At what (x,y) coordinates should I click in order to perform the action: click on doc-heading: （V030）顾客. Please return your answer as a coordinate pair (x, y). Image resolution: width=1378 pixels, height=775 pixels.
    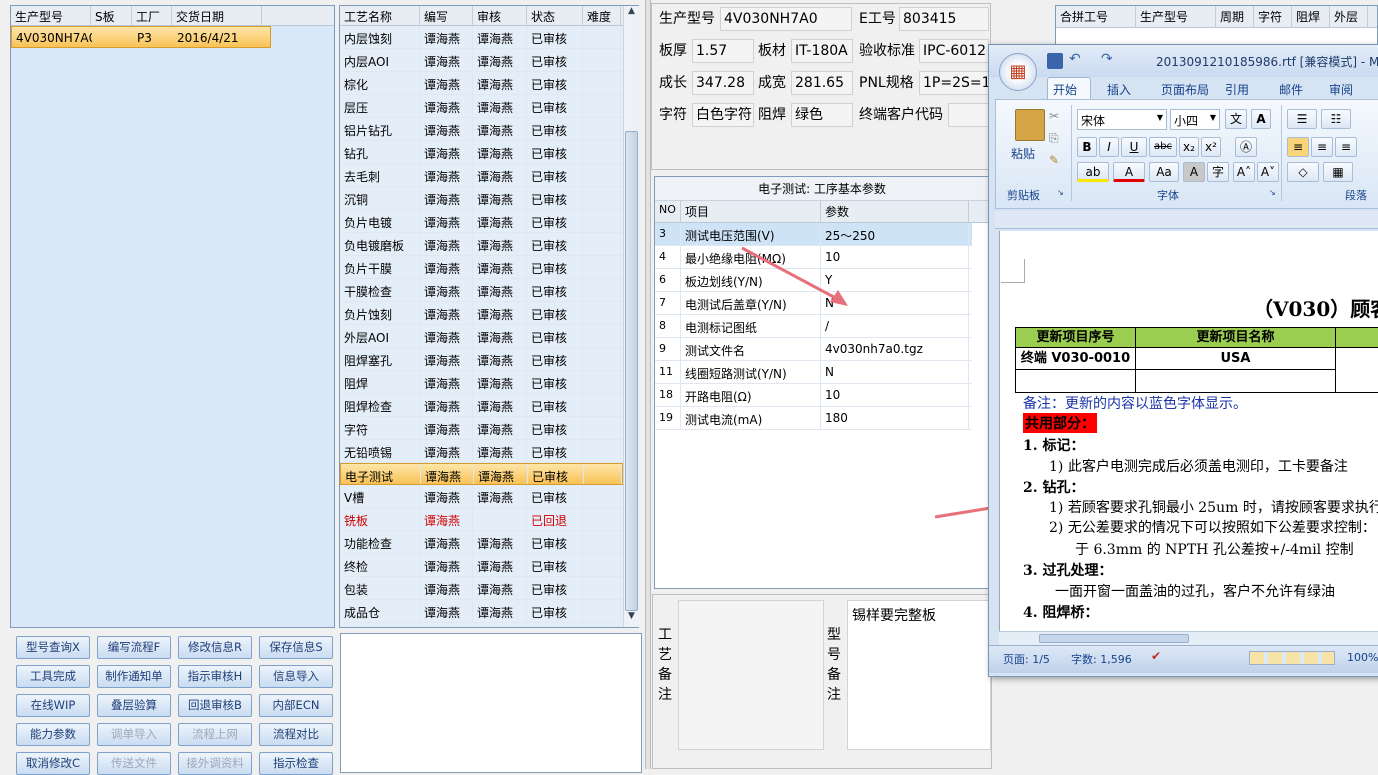
    Looking at the image, I should click on (1315, 309).